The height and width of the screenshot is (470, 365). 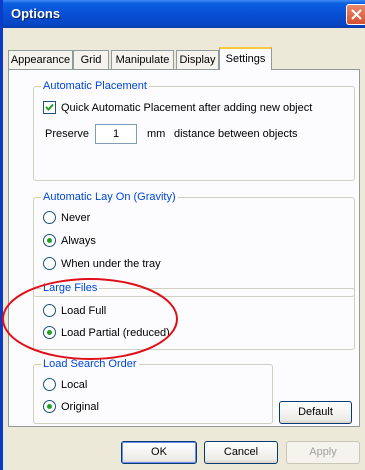 What do you see at coordinates (315, 412) in the screenshot?
I see `default-button: Default` at bounding box center [315, 412].